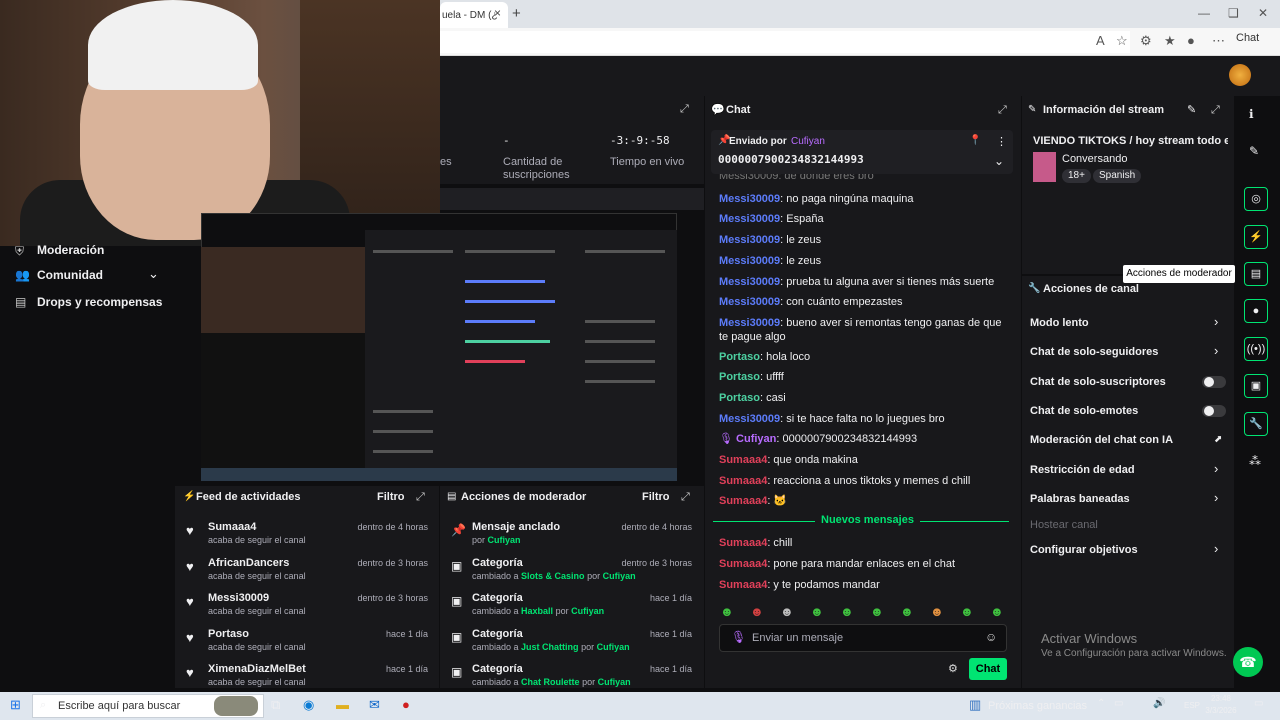 The image size is (1280, 720). I want to click on clock-time: 23:48, so click(1221, 698).